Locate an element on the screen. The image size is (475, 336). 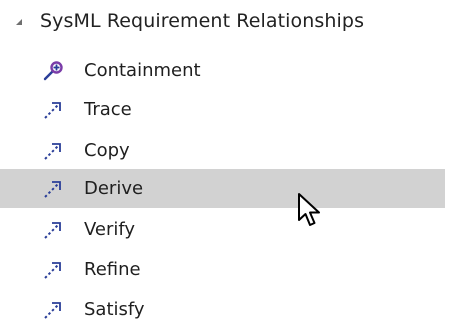
item-label: Verify is located at coordinates (110, 229).